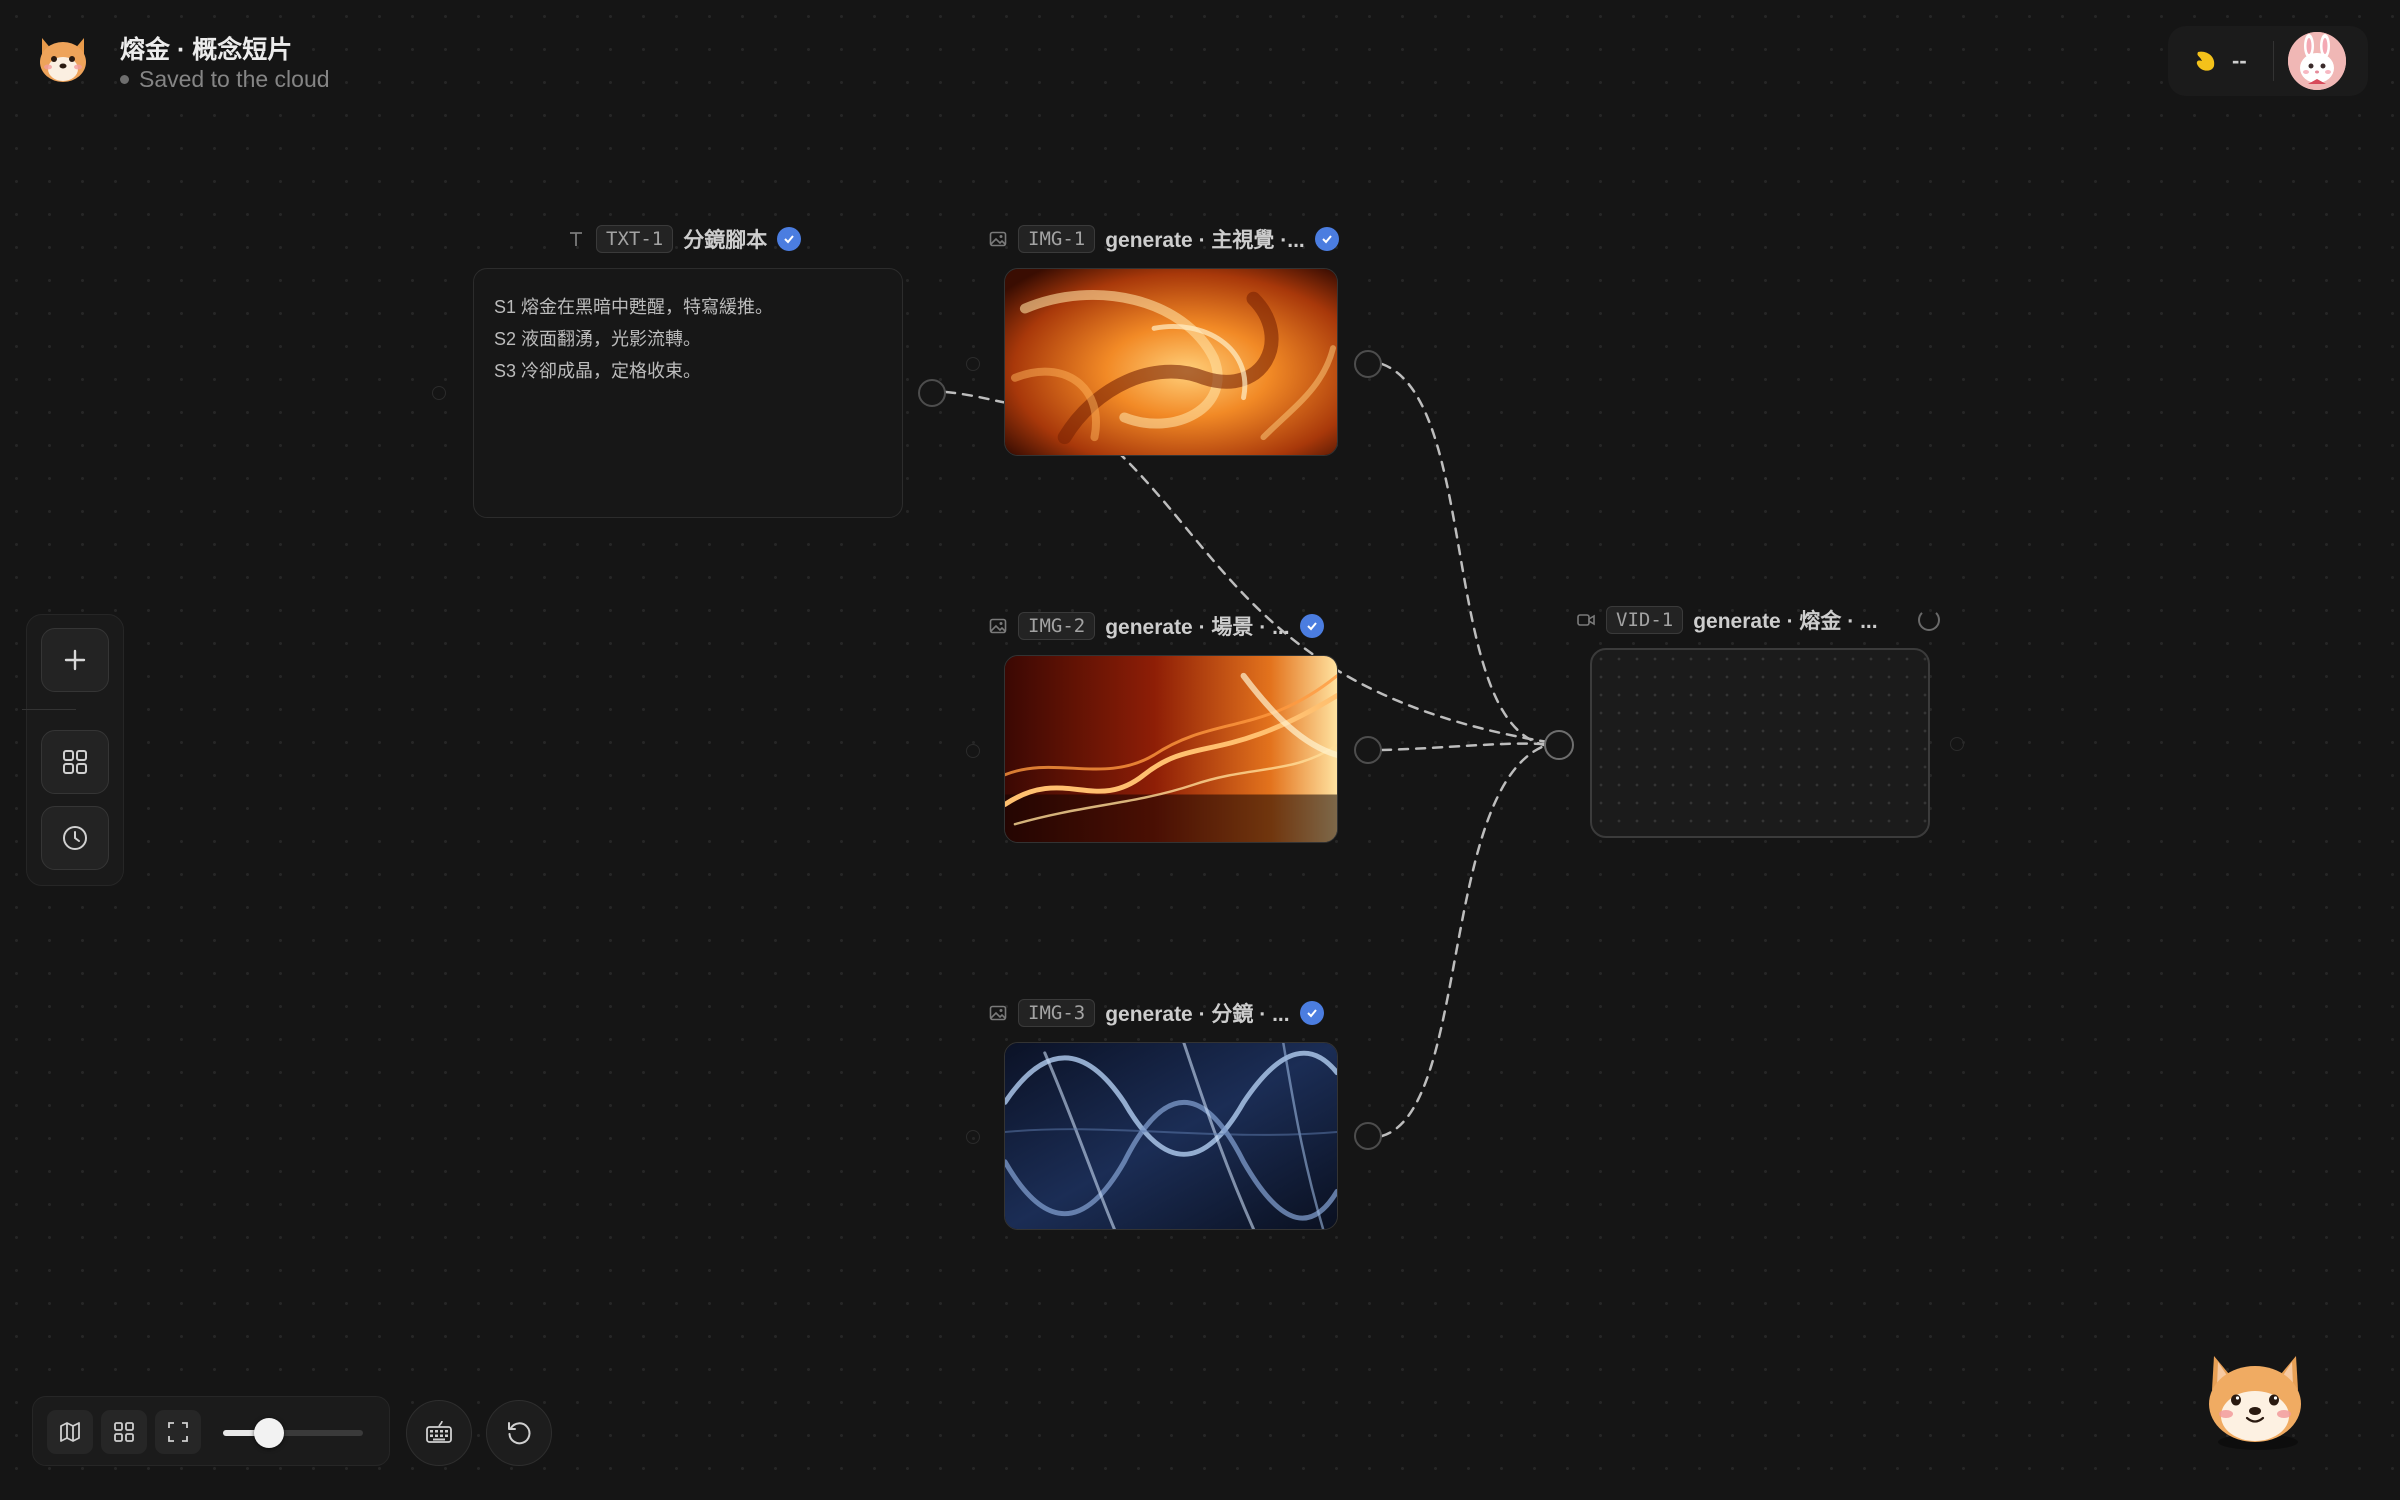  I want to click on map-icon, so click(70, 1432).